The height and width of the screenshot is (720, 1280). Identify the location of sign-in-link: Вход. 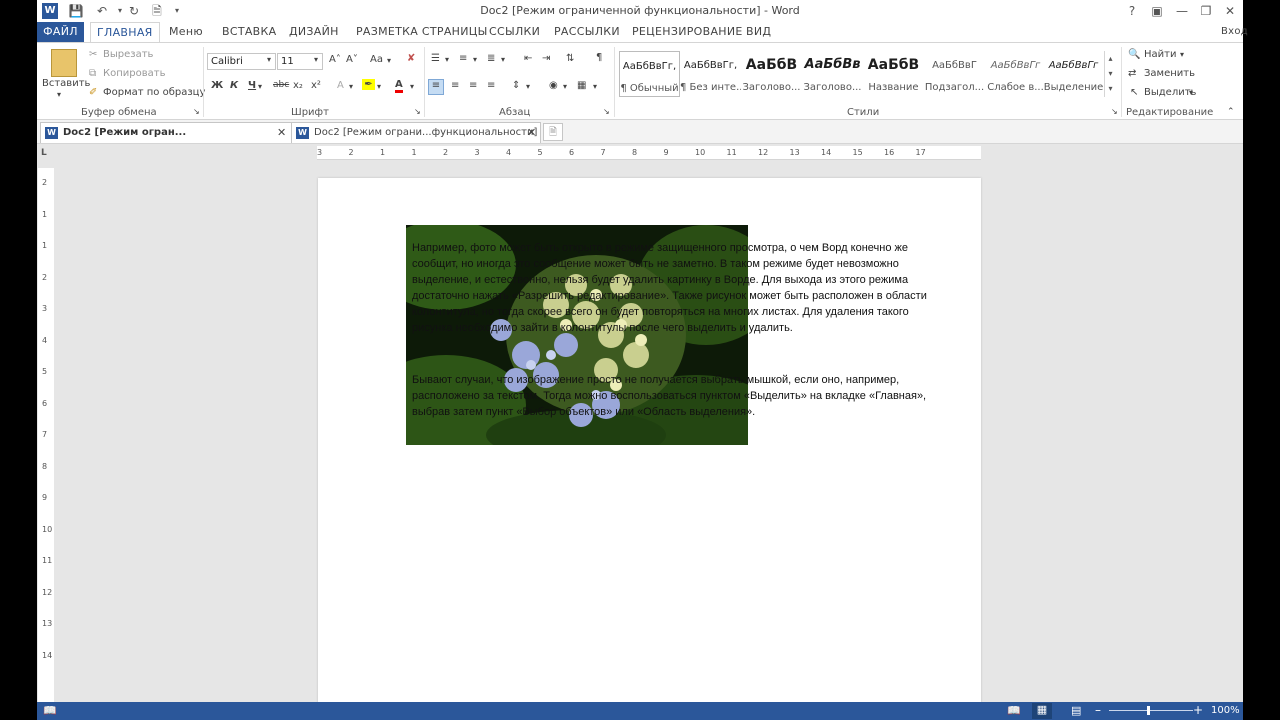
(1234, 32).